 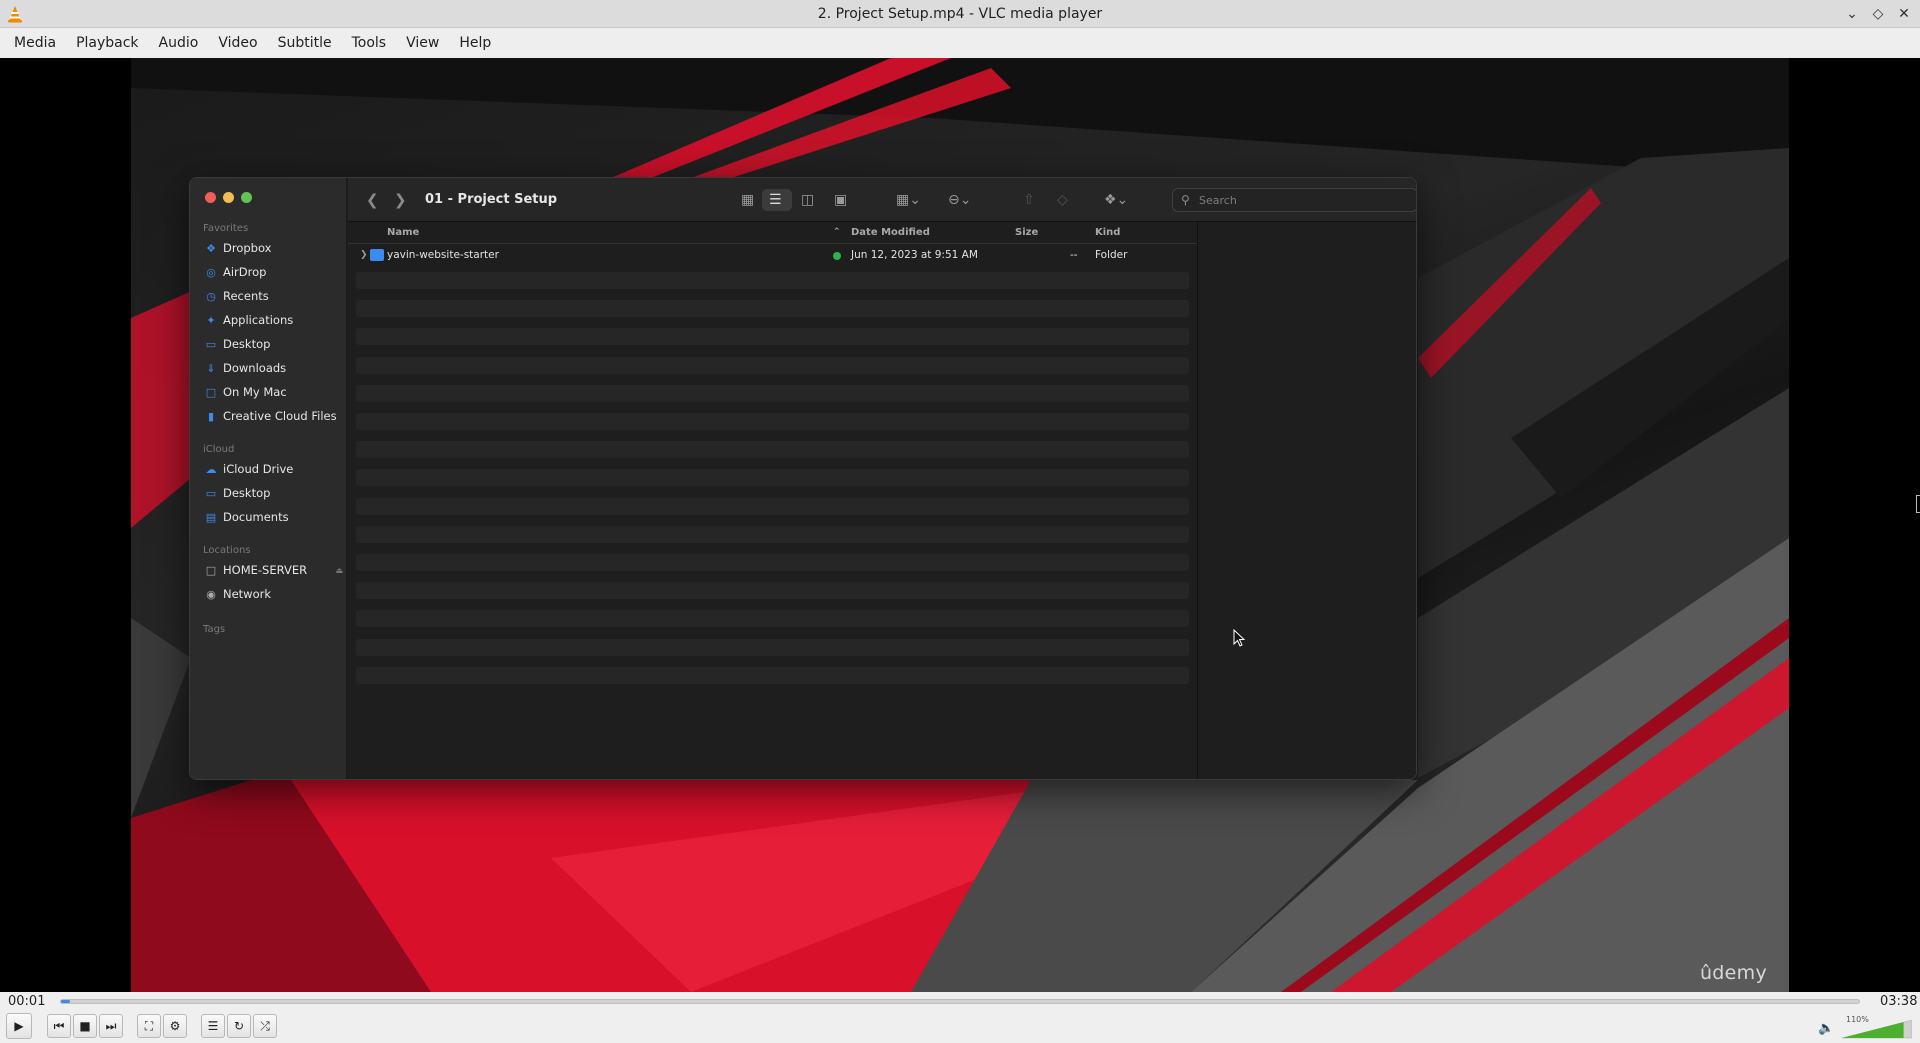 What do you see at coordinates (274, 296) in the screenshot?
I see `sidebar-item-recents: ◷ Recents` at bounding box center [274, 296].